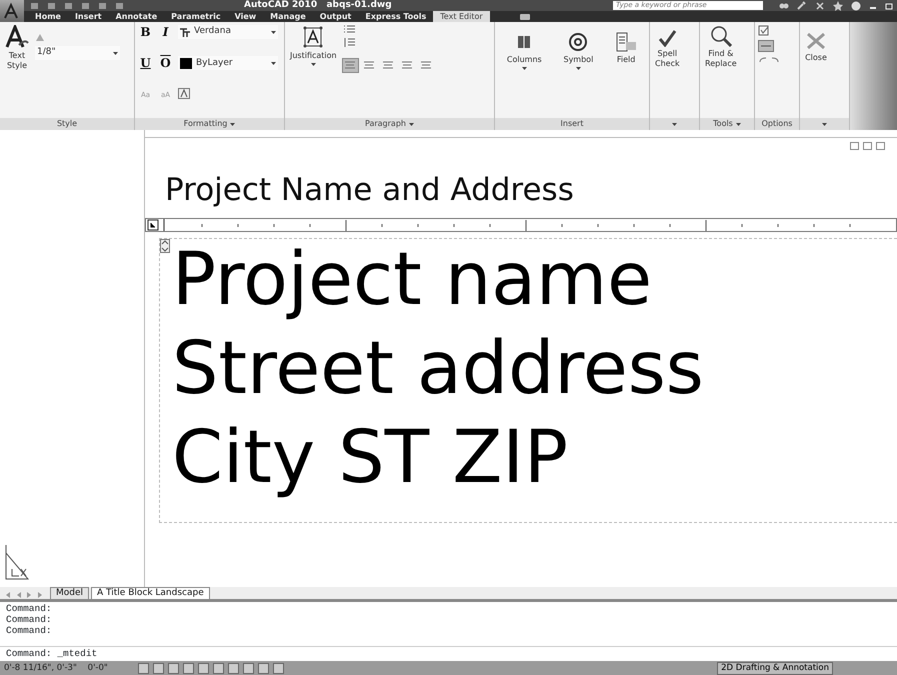 The height and width of the screenshot is (675, 897). I want to click on field-icon, so click(626, 42).